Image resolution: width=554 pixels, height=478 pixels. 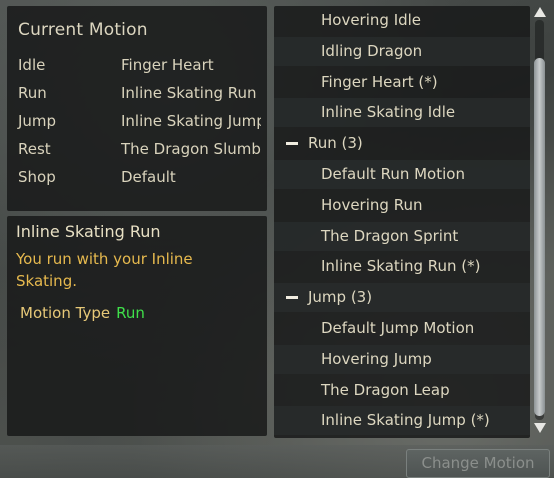 What do you see at coordinates (540, 12) in the screenshot?
I see `scroll-up-icon` at bounding box center [540, 12].